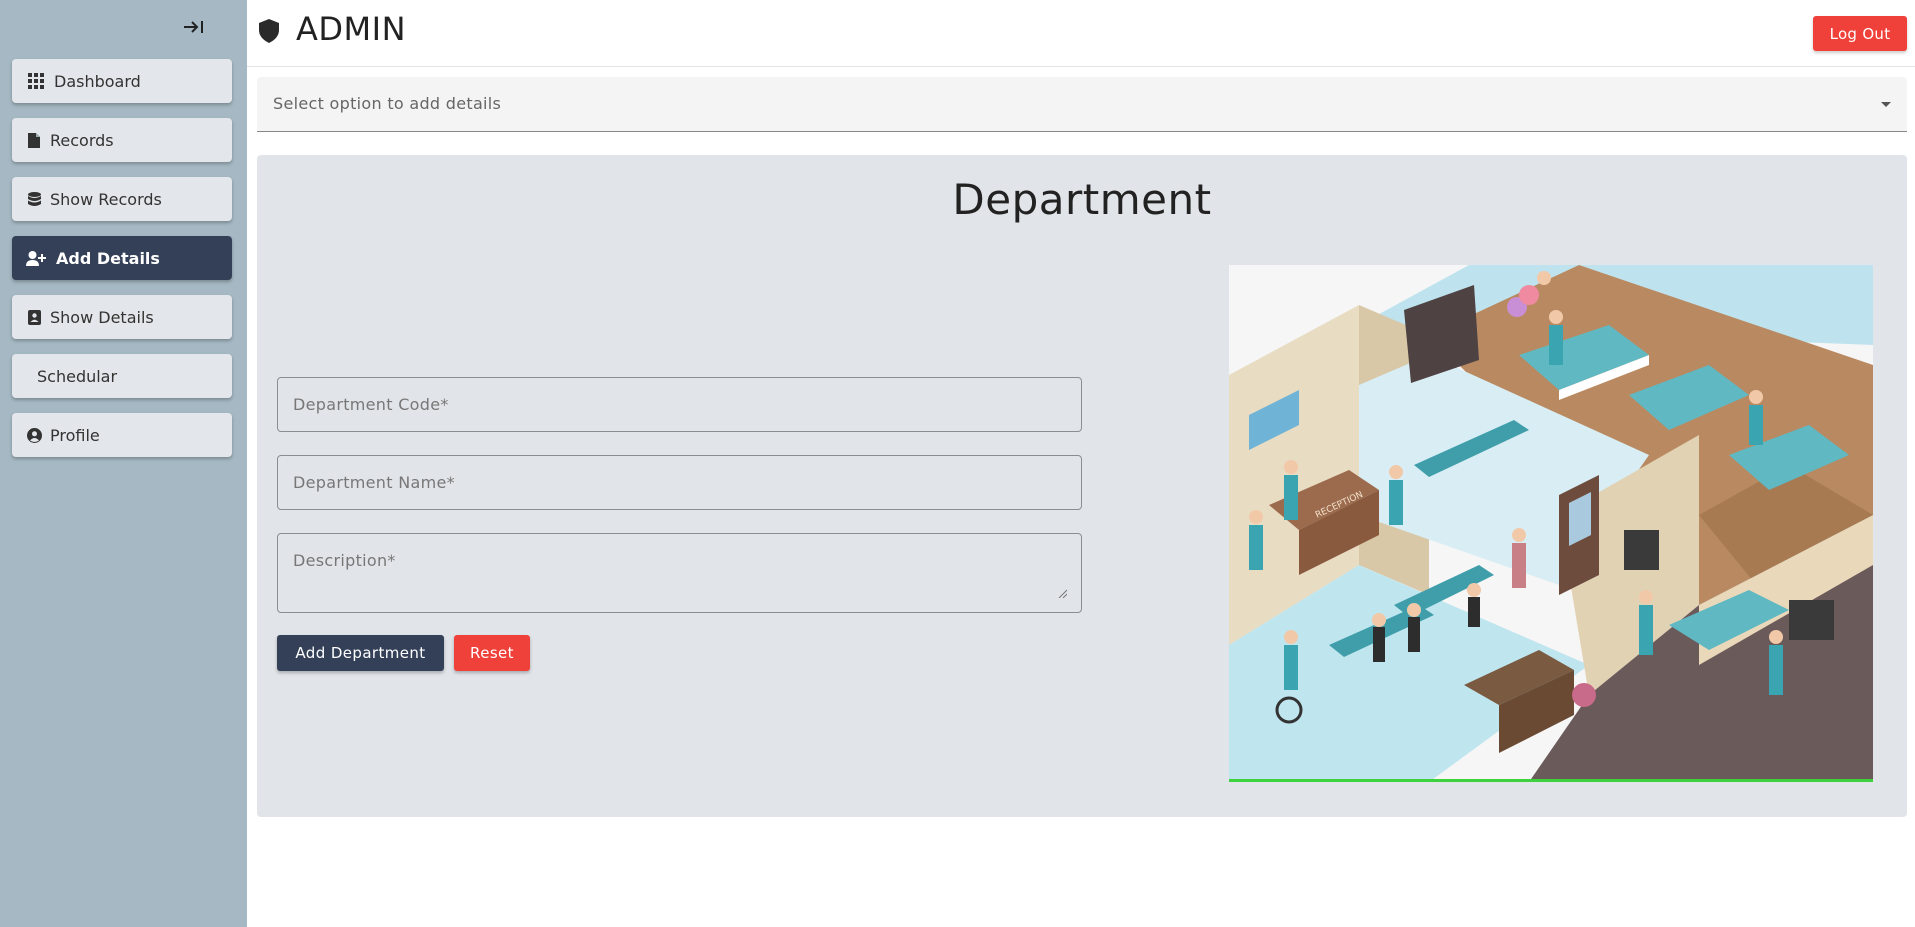 The width and height of the screenshot is (1915, 927). Describe the element at coordinates (106, 199) in the screenshot. I see `sidebar-item-label: Show Records` at that location.